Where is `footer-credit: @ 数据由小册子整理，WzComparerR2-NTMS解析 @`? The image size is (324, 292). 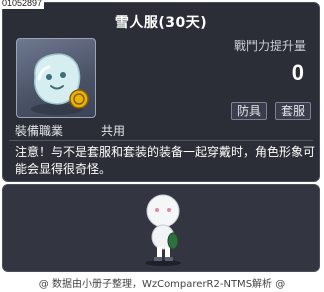 footer-credit: @ 数据由小册子整理，WzComparerR2-NTMS解析 @ is located at coordinates (162, 284).